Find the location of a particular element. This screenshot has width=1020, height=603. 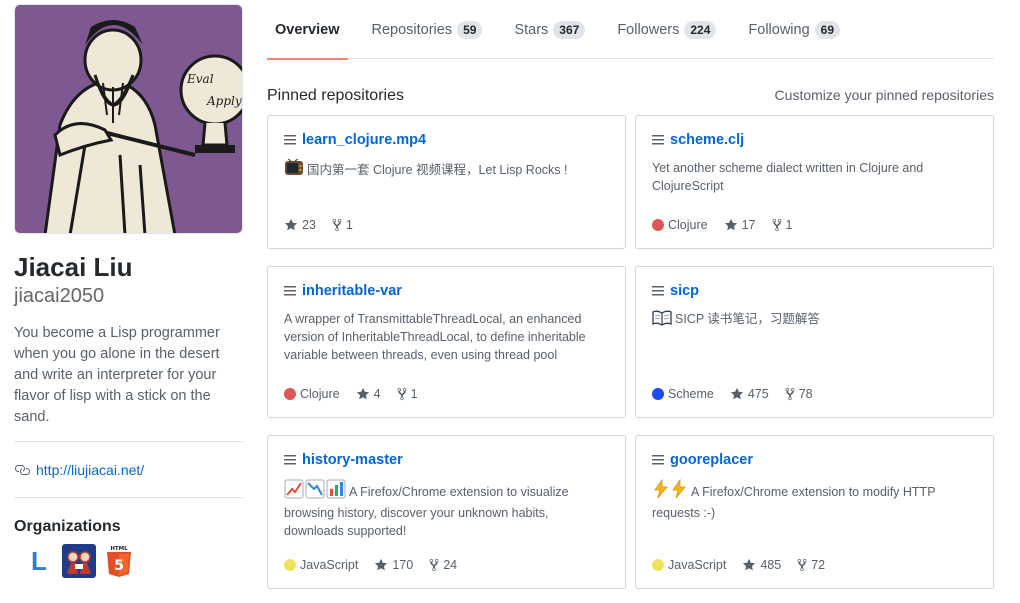

avatar: Eval Apply is located at coordinates (128, 119).